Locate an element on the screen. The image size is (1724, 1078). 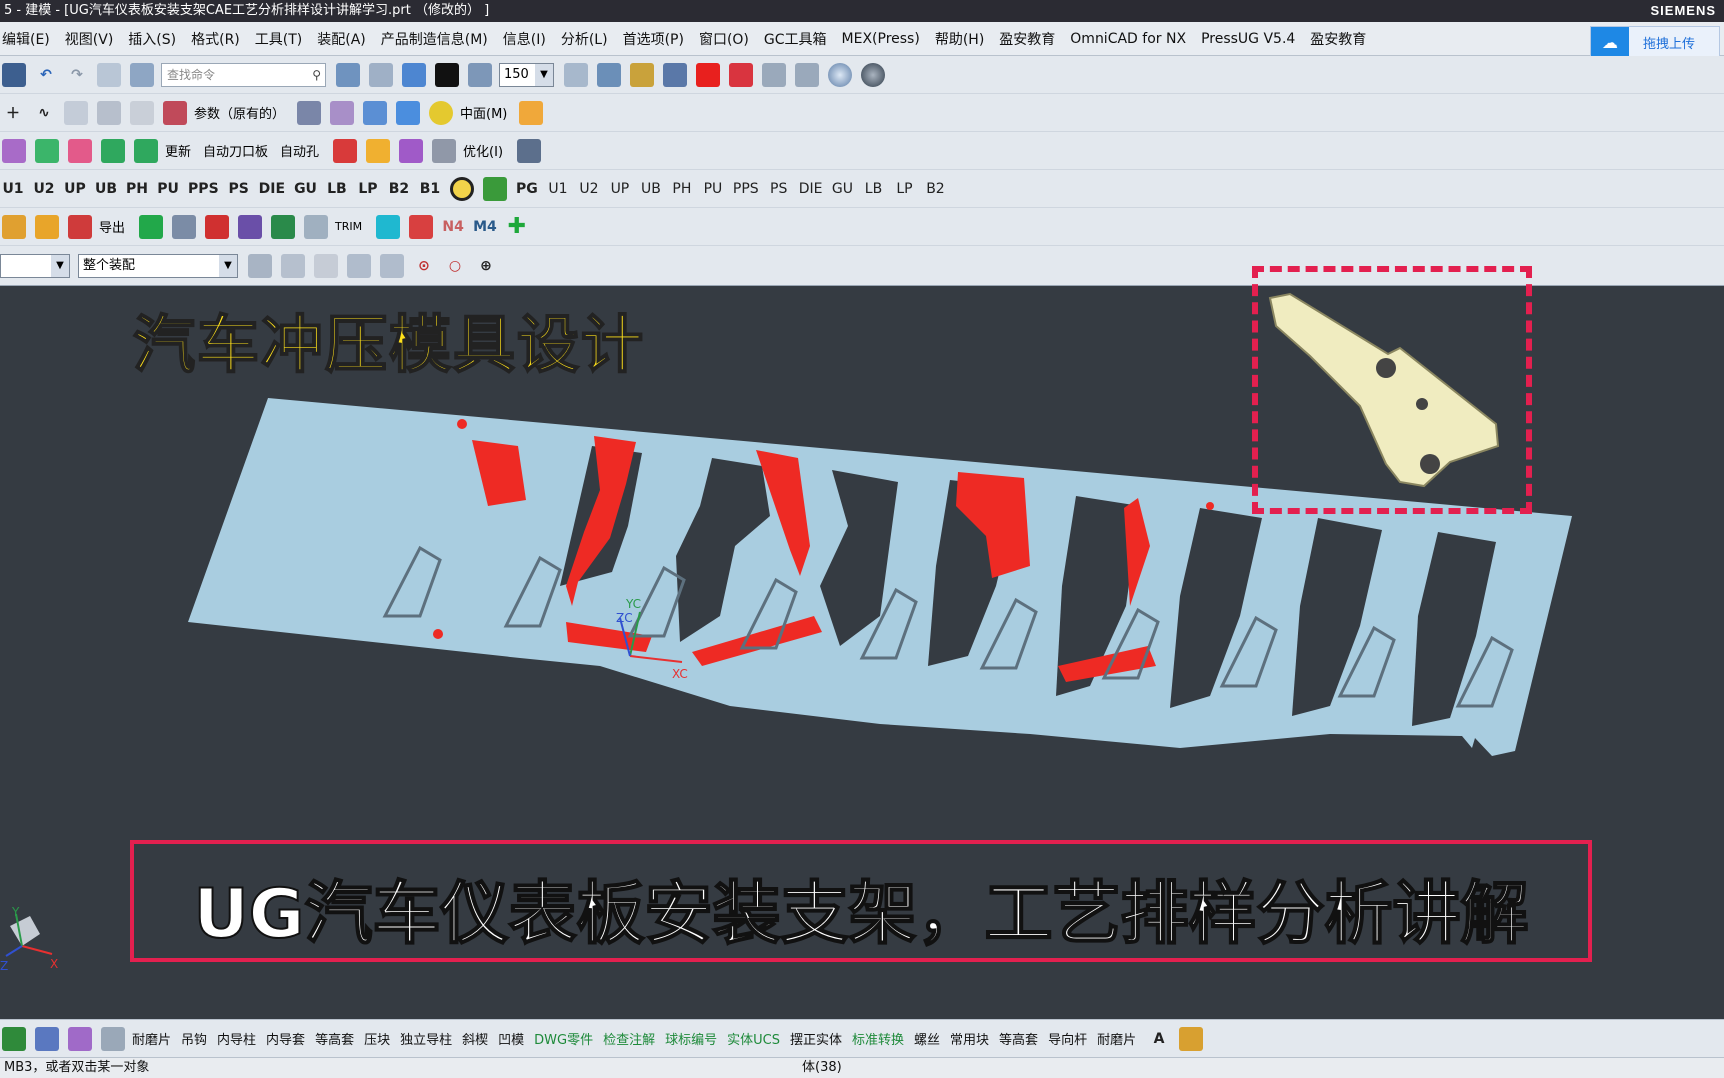
red-block-icon is located at coordinates (345, 151).